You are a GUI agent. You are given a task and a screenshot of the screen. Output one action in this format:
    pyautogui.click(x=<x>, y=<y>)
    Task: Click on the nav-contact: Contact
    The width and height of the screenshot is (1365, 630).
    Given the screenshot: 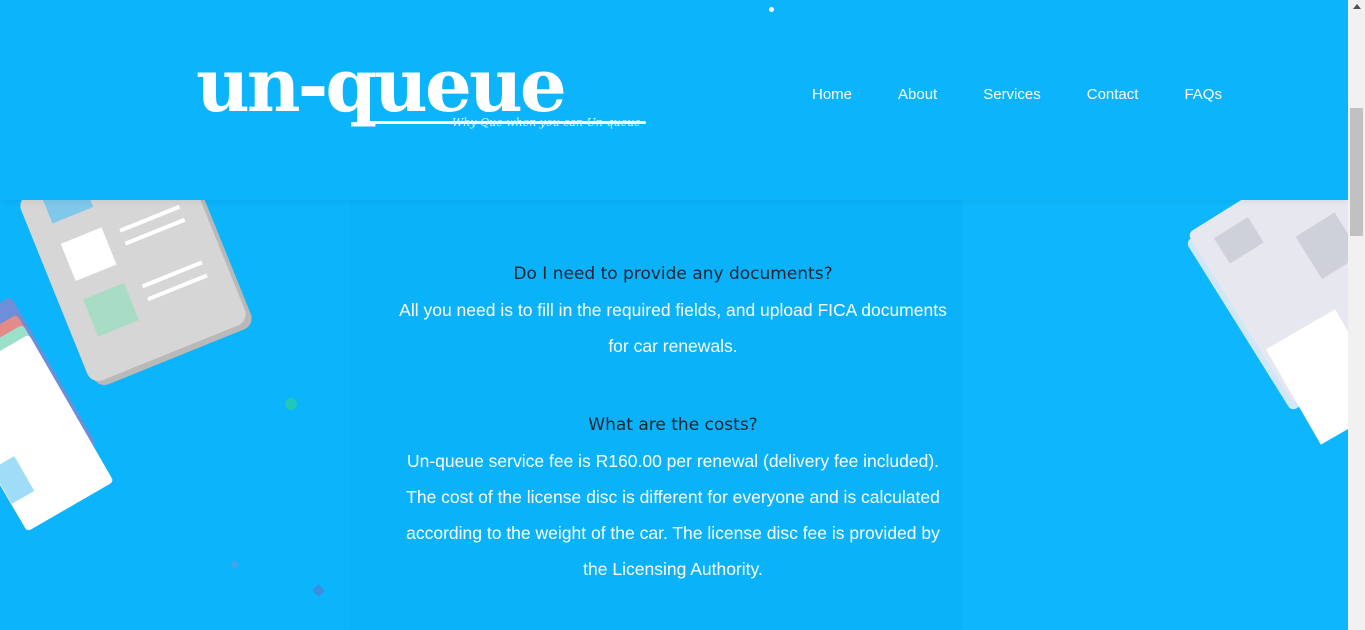 What is the action you would take?
    pyautogui.click(x=1113, y=94)
    